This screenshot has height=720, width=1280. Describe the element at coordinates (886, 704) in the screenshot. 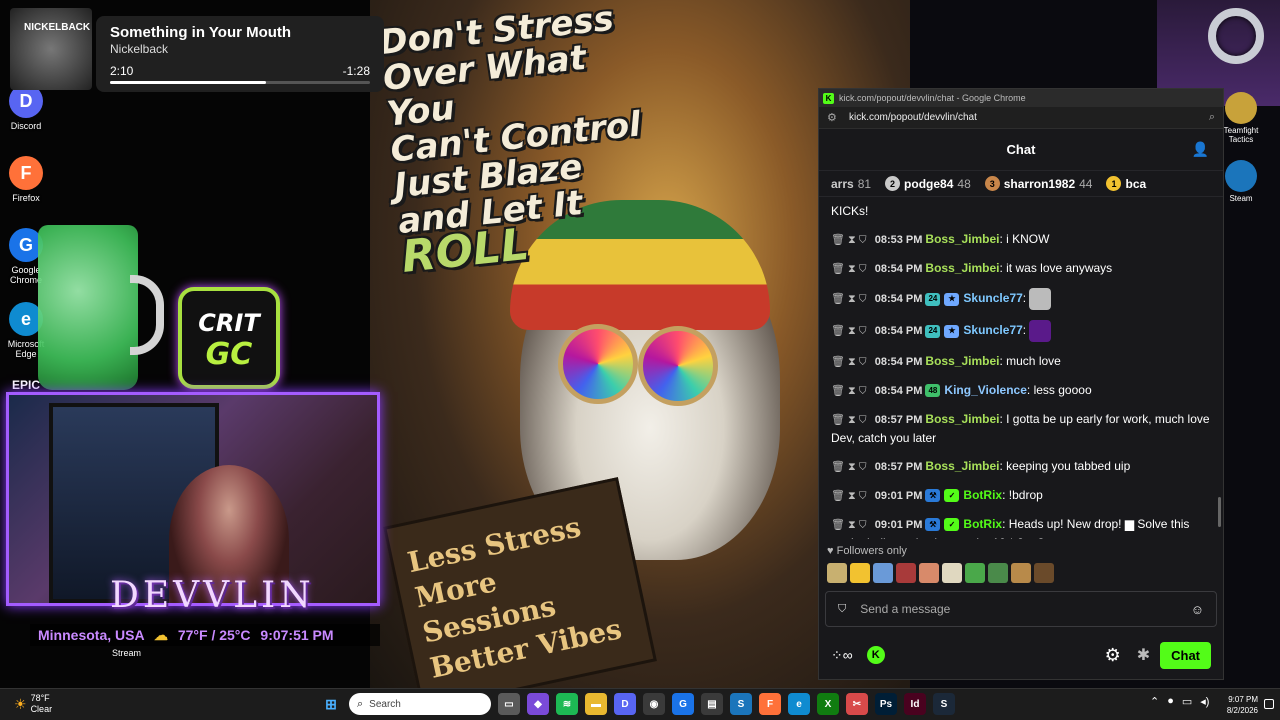

I see `photoshop-icon: Ps` at that location.